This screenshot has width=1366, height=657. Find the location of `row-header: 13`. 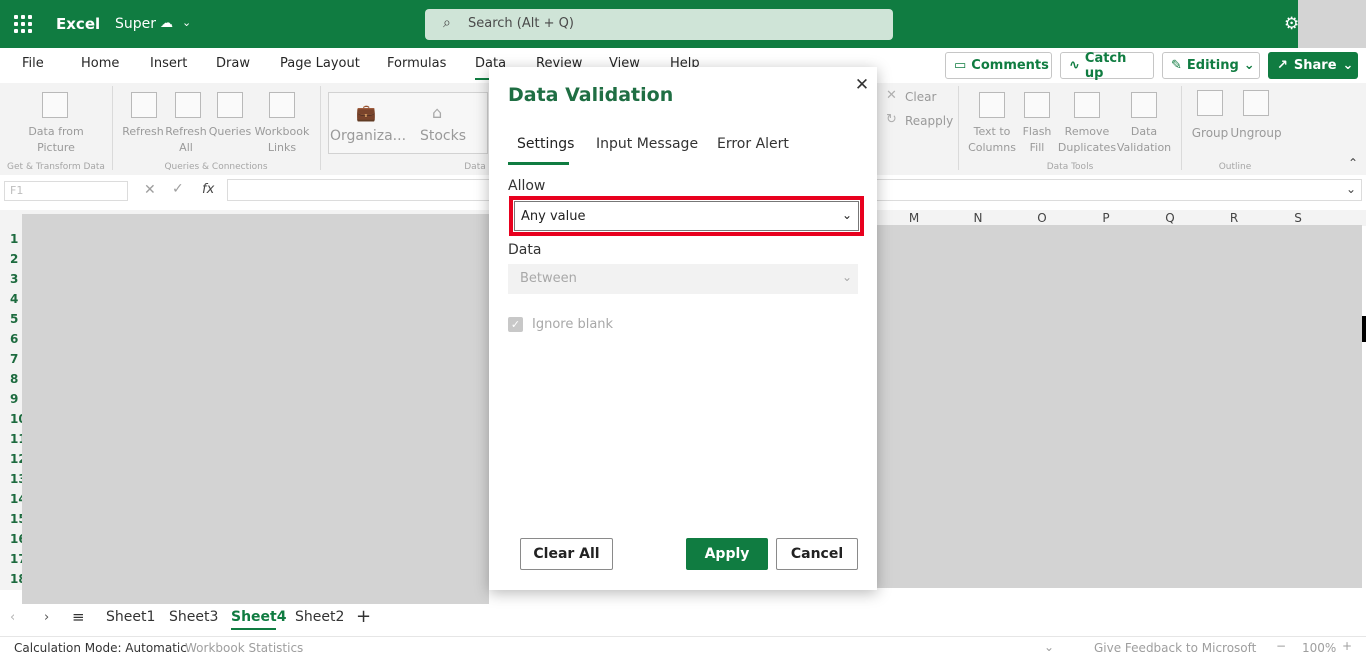

row-header: 13 is located at coordinates (11, 479).